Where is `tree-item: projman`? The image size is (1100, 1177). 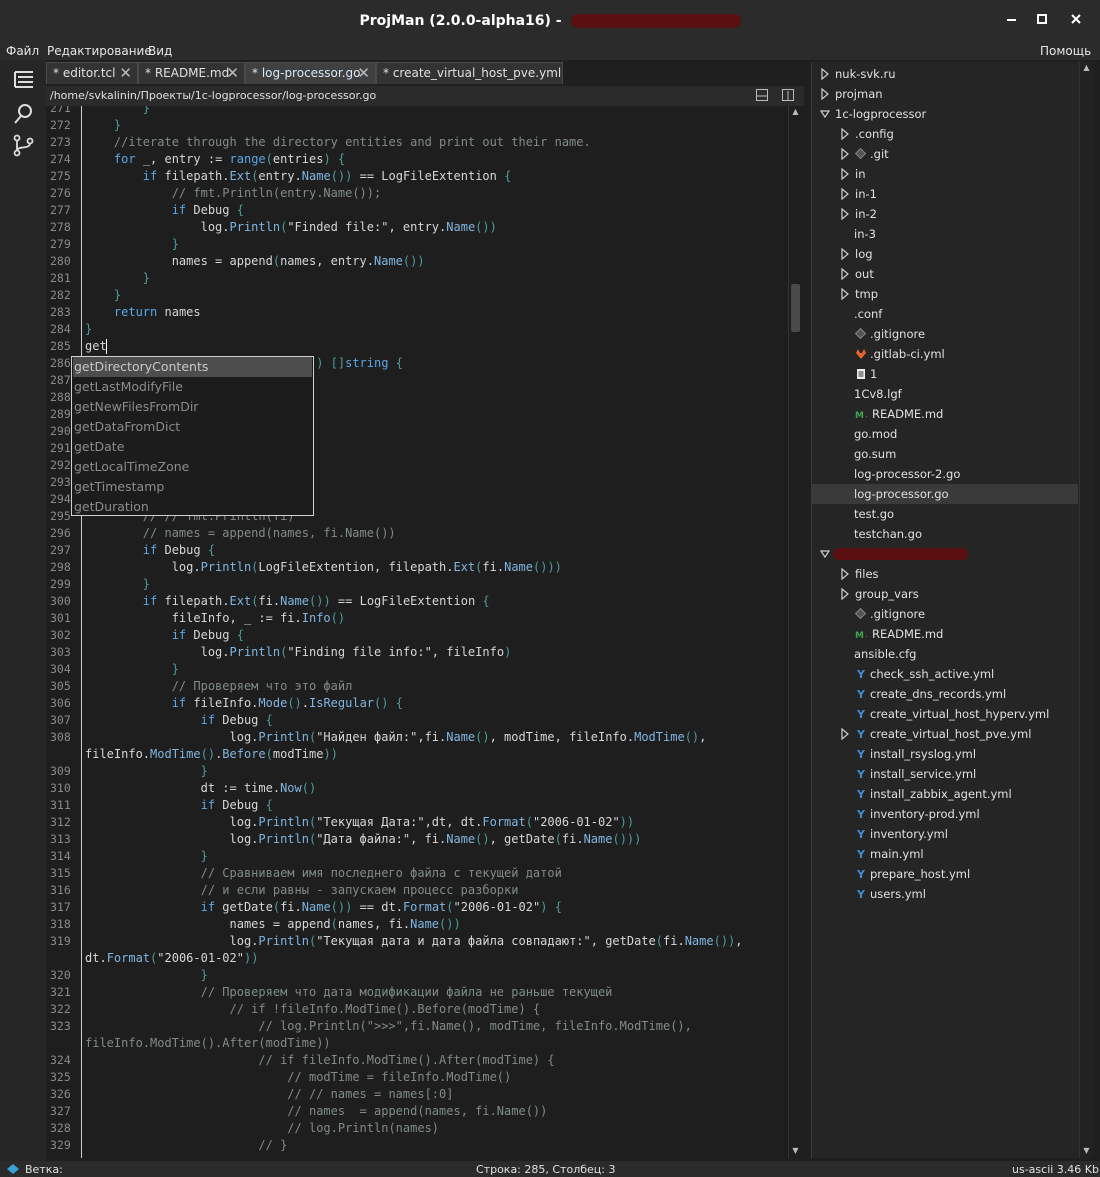
tree-item: projman is located at coordinates (945, 94).